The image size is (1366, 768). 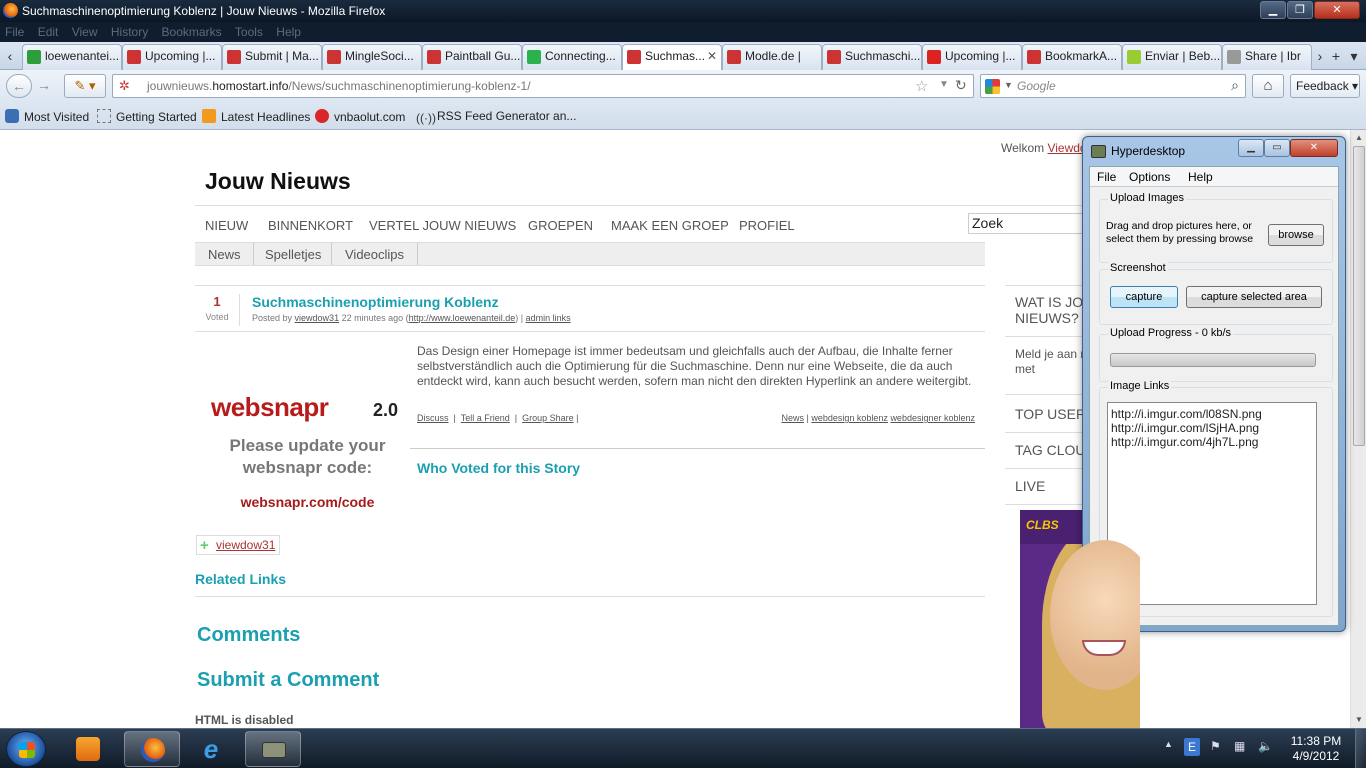 What do you see at coordinates (1337, 10) in the screenshot?
I see `close-button: ✕` at bounding box center [1337, 10].